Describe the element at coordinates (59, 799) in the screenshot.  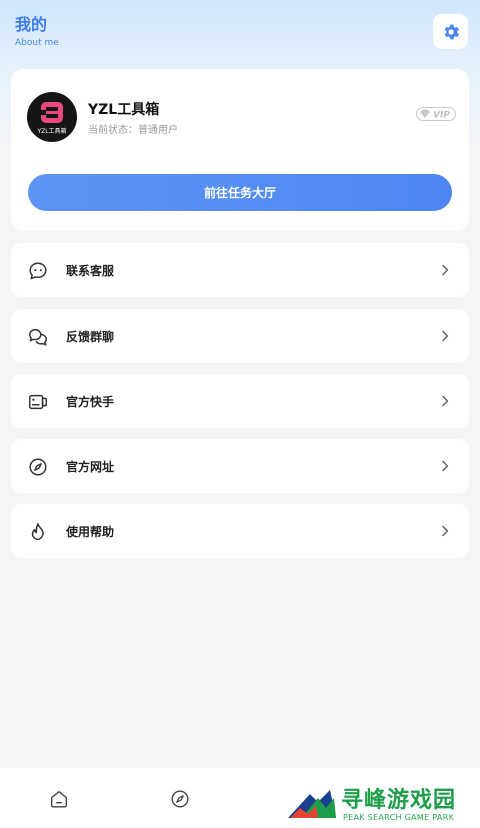
I see `home-icon` at that location.